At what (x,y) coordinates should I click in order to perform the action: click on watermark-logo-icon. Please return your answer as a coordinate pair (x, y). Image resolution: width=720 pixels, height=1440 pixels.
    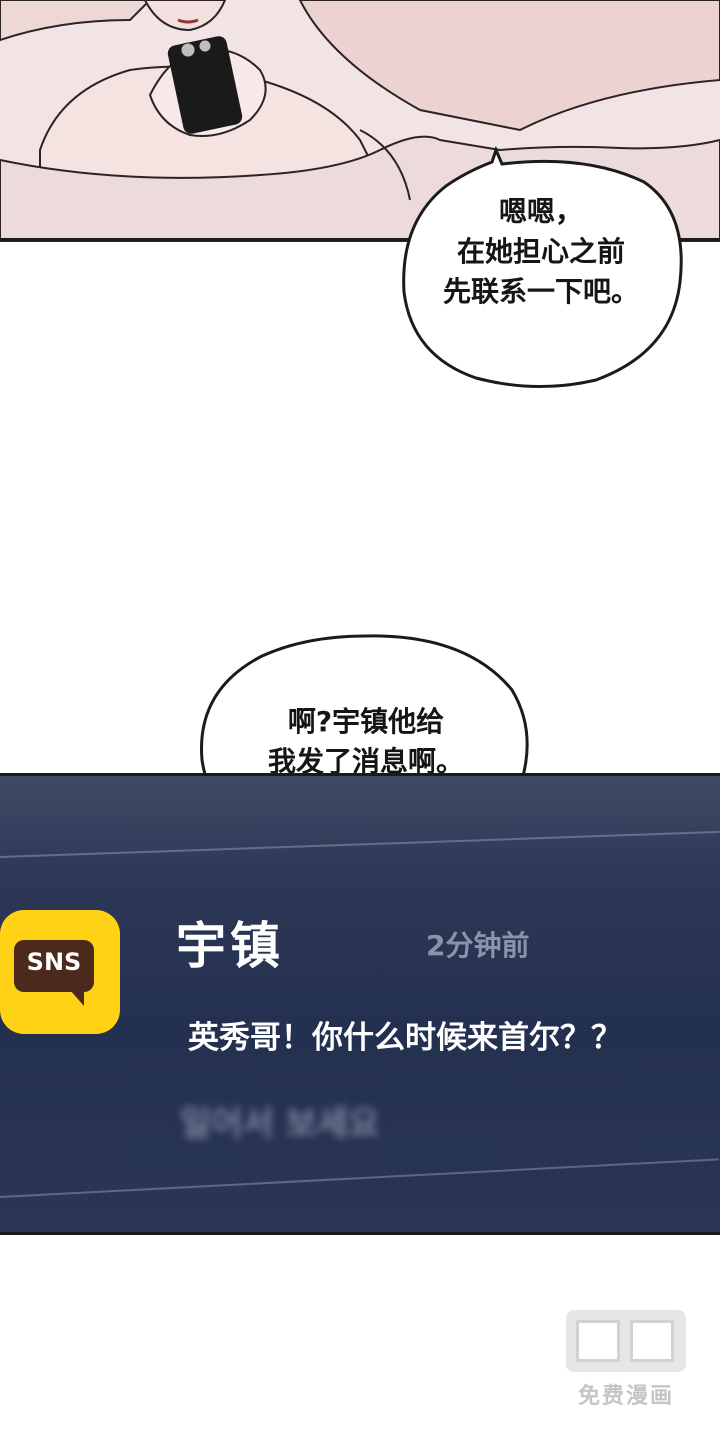
    Looking at the image, I should click on (626, 1341).